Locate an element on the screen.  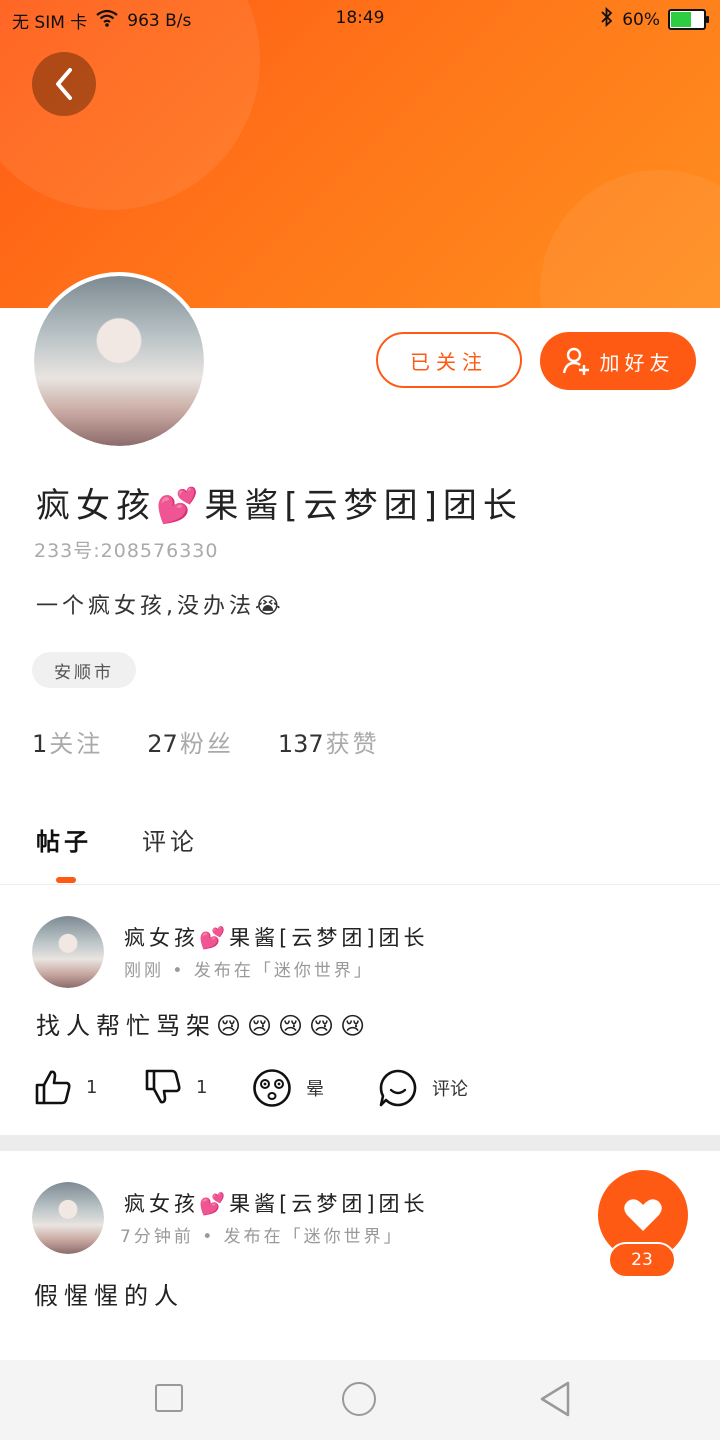
section-separator is located at coordinates (360, 1143).